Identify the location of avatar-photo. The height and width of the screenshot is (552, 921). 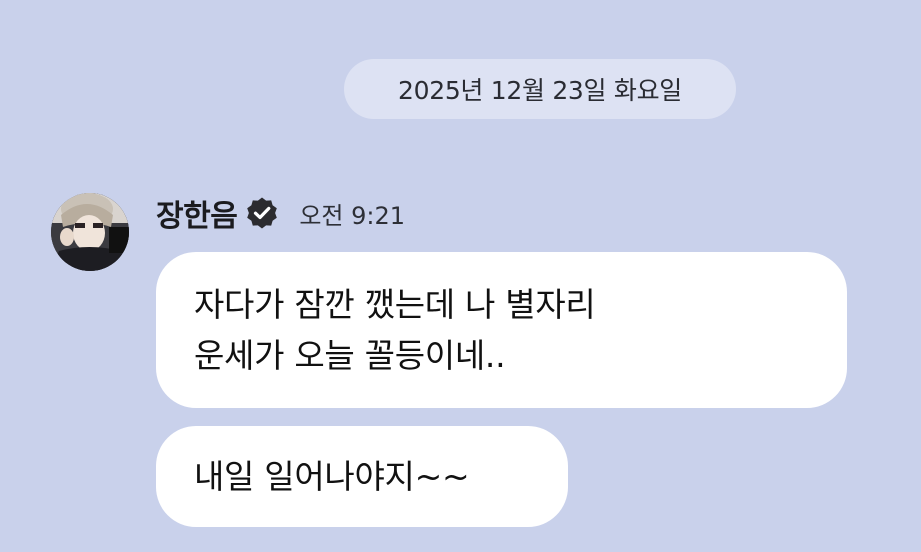
(90, 232).